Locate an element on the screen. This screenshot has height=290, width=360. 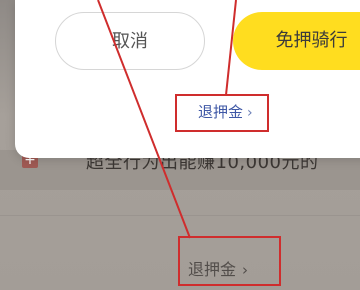
cancel-button: 取消 is located at coordinates (130, 41).